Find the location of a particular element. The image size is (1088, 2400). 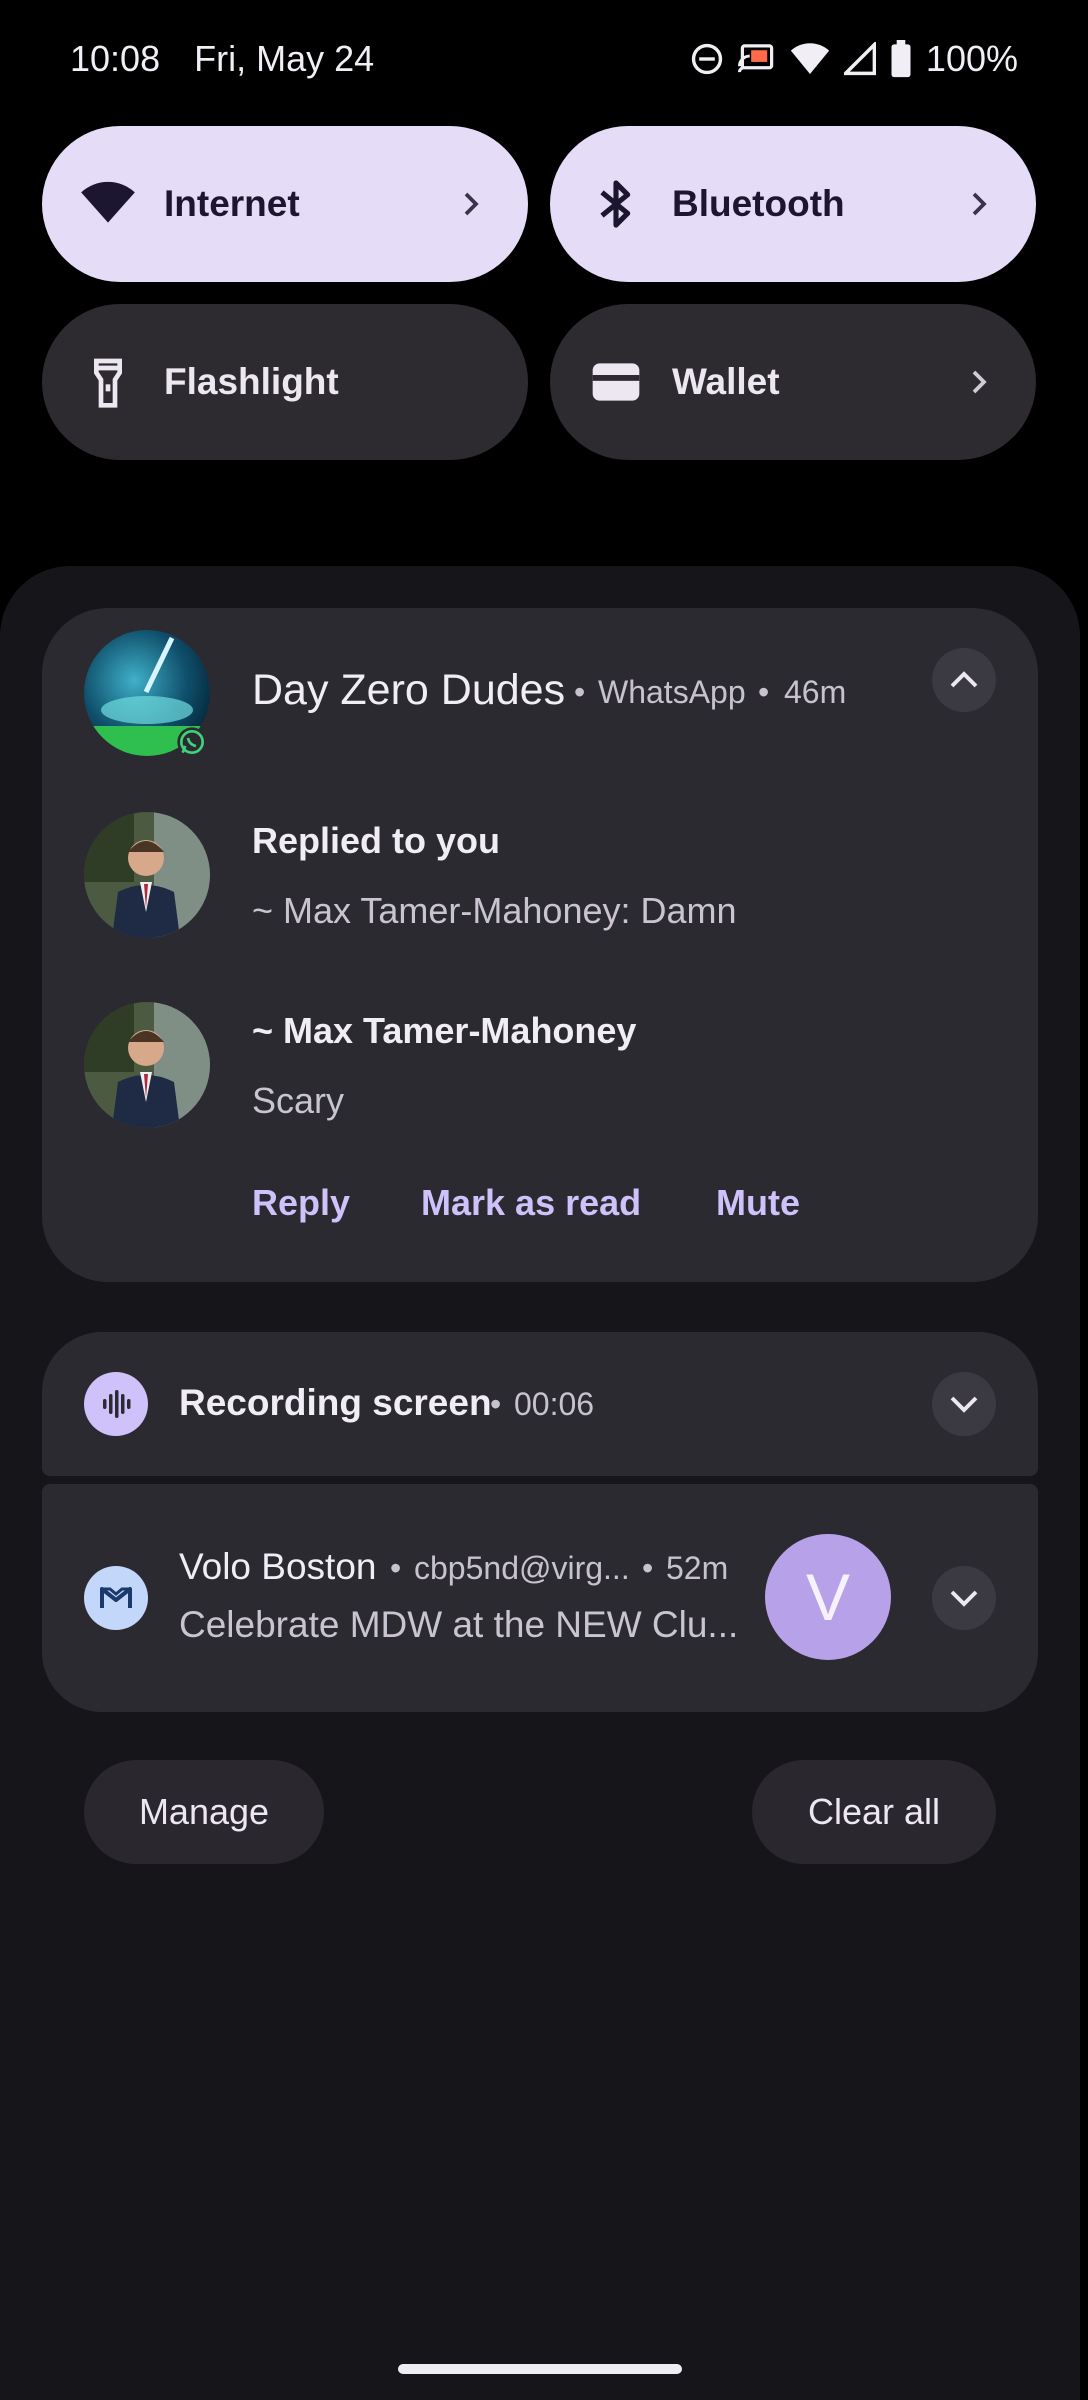

recording-title: Recording screen is located at coordinates (335, 1402).